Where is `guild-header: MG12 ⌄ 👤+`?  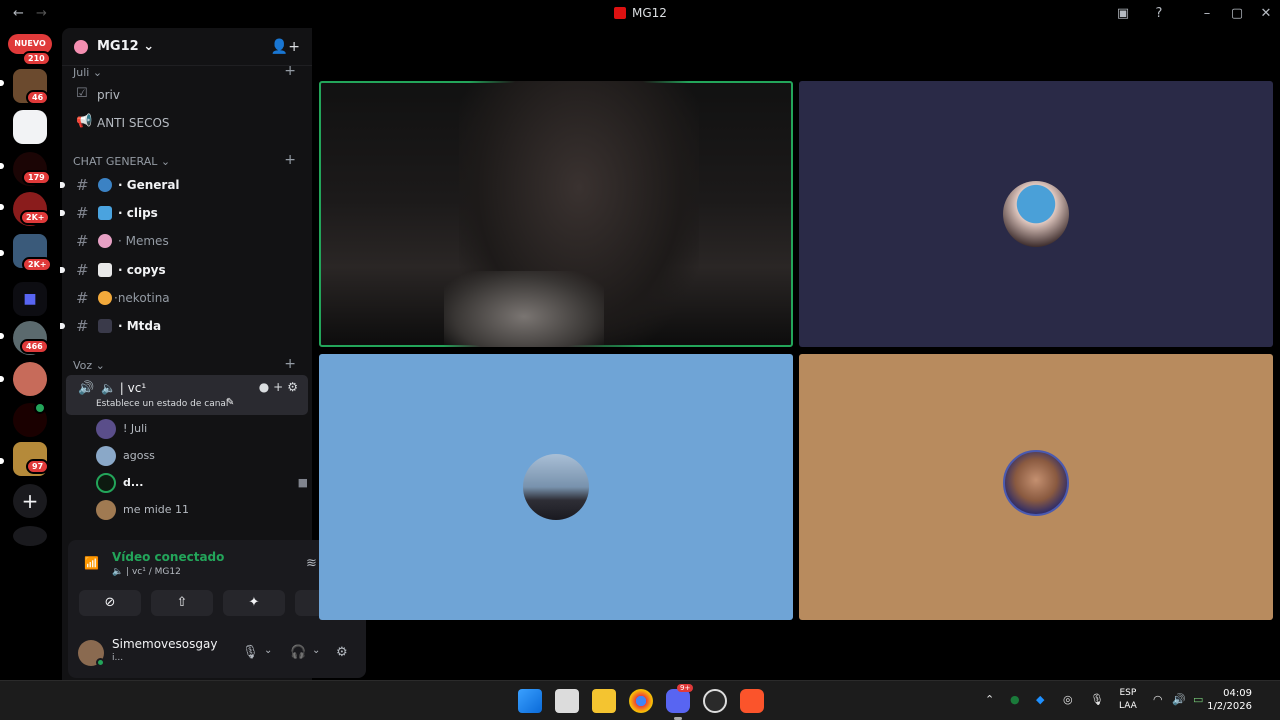 guild-header: MG12 ⌄ 👤+ is located at coordinates (187, 47).